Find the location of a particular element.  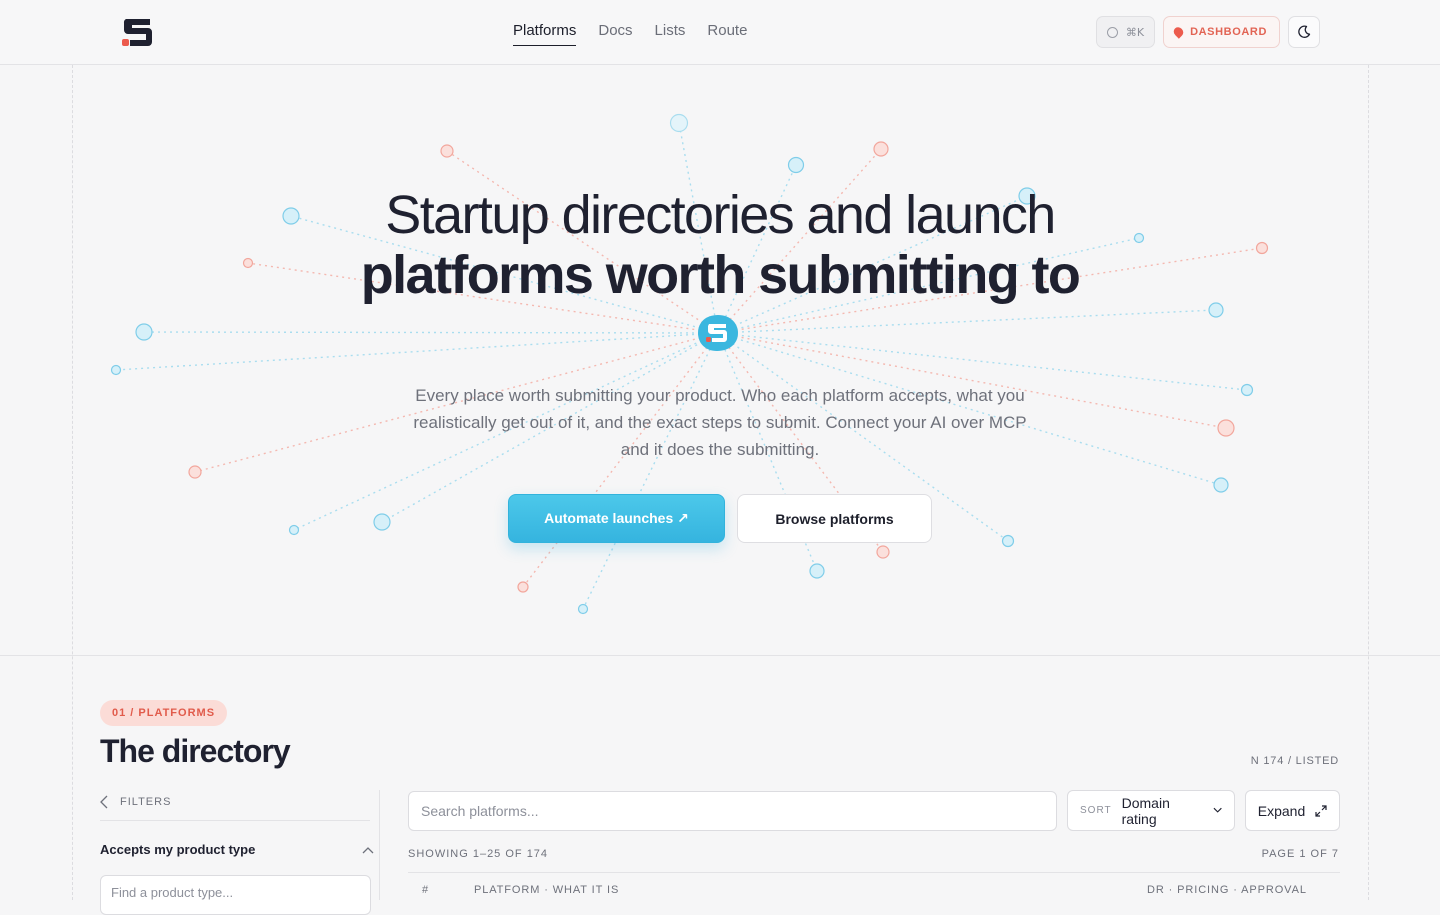

pin-icon is located at coordinates (1178, 32).